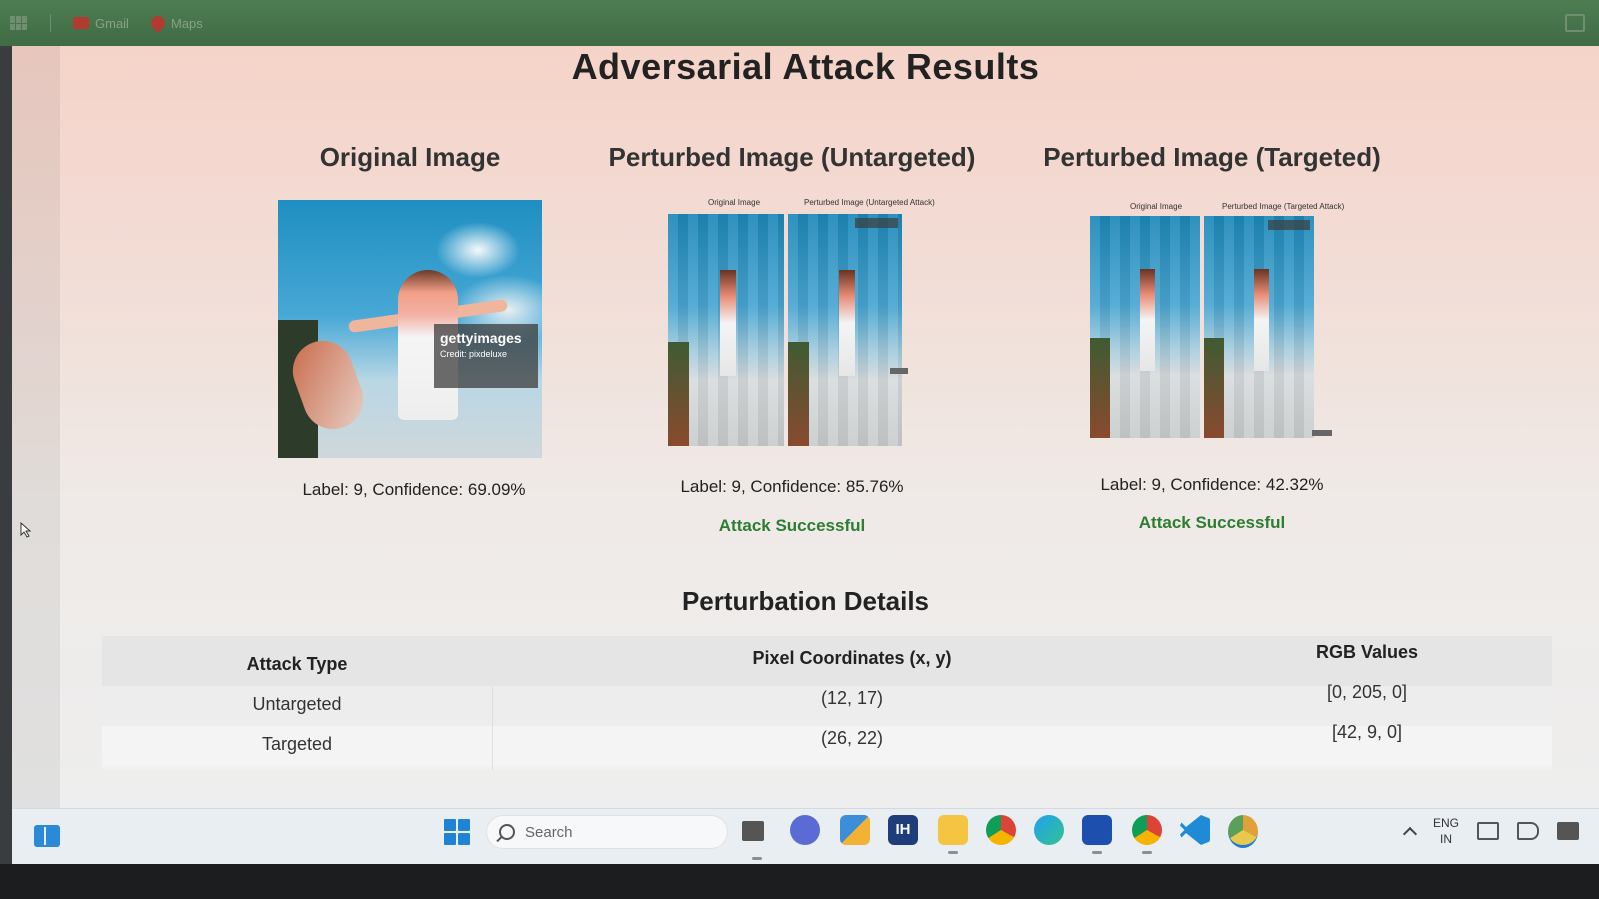  I want to click on search-placeholder: Search, so click(549, 832).